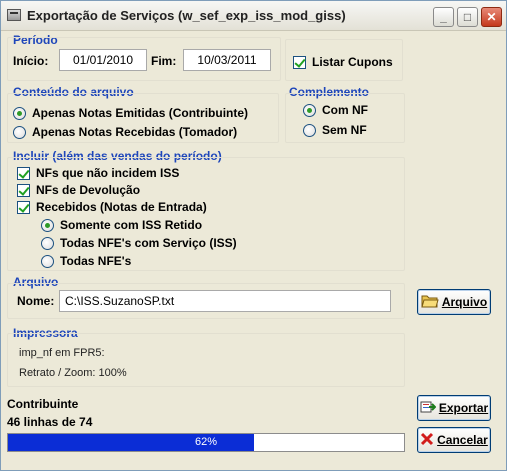 Image resolution: width=507 pixels, height=471 pixels. Describe the element at coordinates (430, 302) in the screenshot. I see `folder-open-icon` at that location.